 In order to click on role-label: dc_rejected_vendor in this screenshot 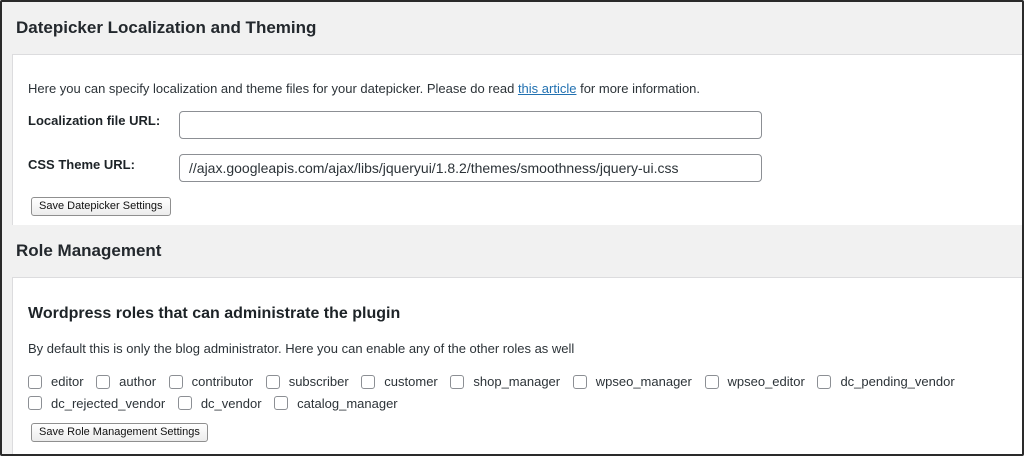, I will do `click(108, 403)`.